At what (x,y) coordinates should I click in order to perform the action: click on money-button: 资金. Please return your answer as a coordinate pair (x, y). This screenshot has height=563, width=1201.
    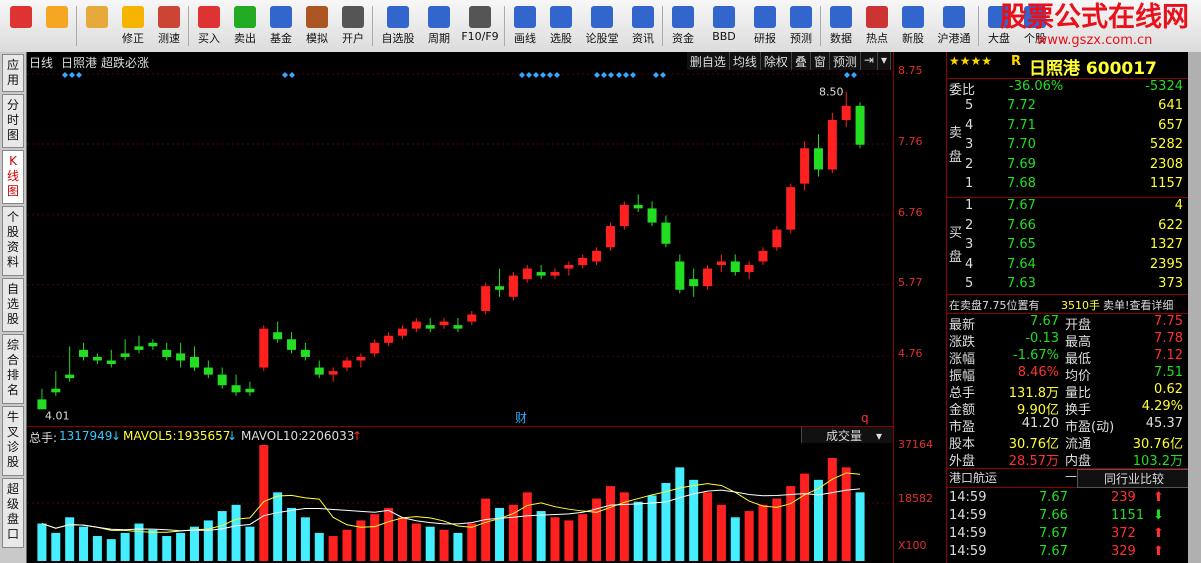
    Looking at the image, I should click on (683, 26).